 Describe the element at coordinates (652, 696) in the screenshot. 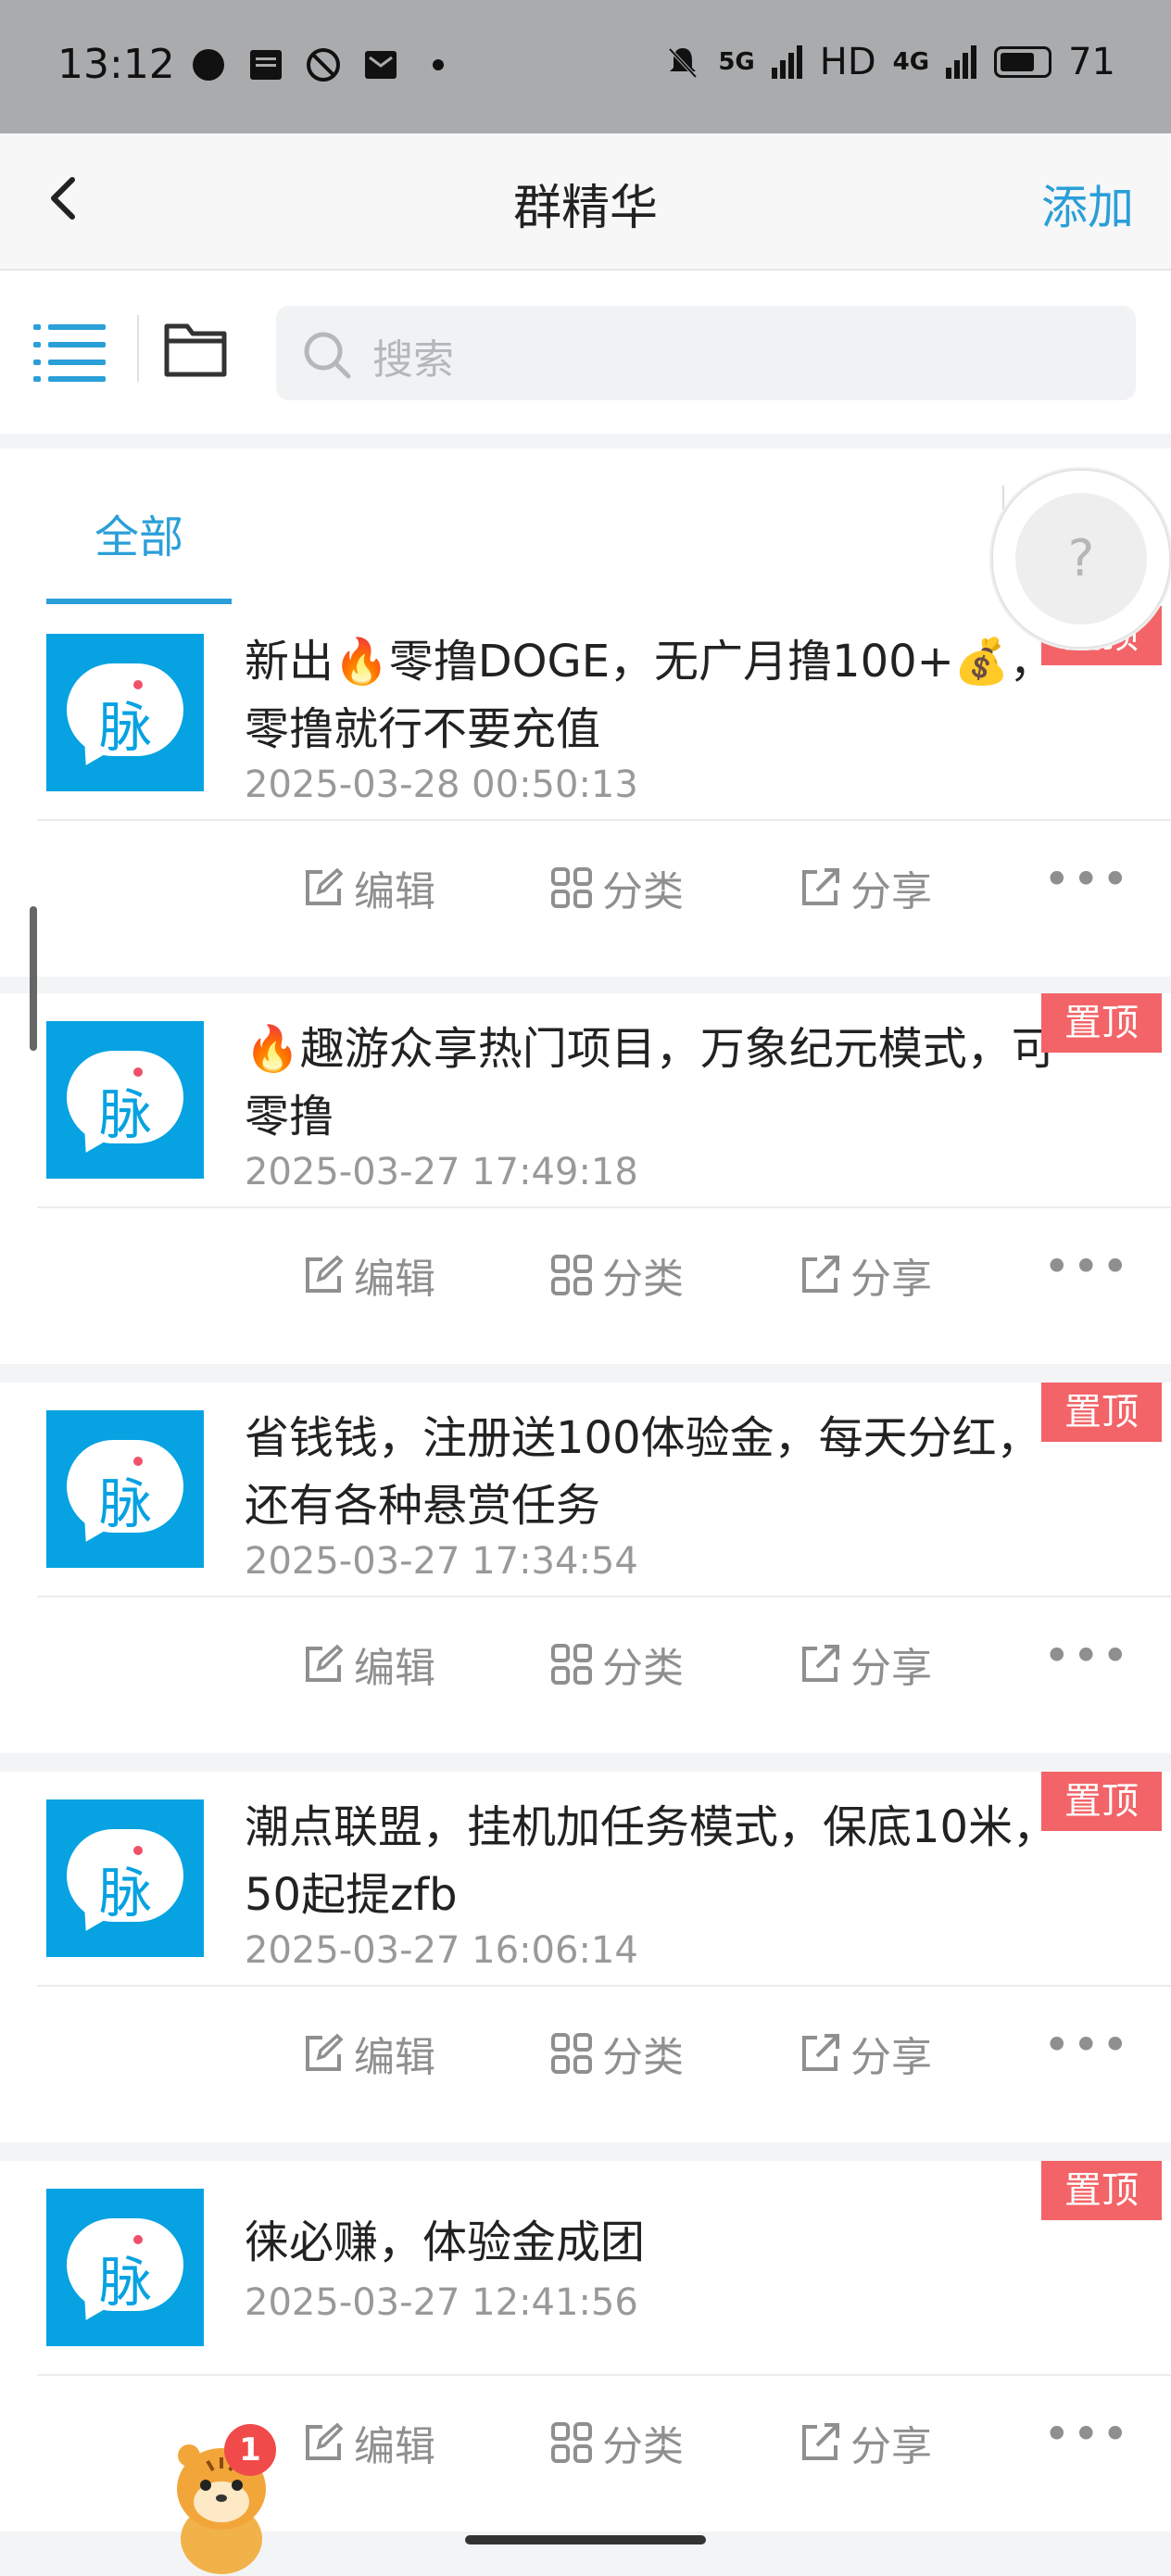

I see `post-title: 新出🔥零撸DOGE，无广月撸100+💰，零撸就行不要充值` at that location.